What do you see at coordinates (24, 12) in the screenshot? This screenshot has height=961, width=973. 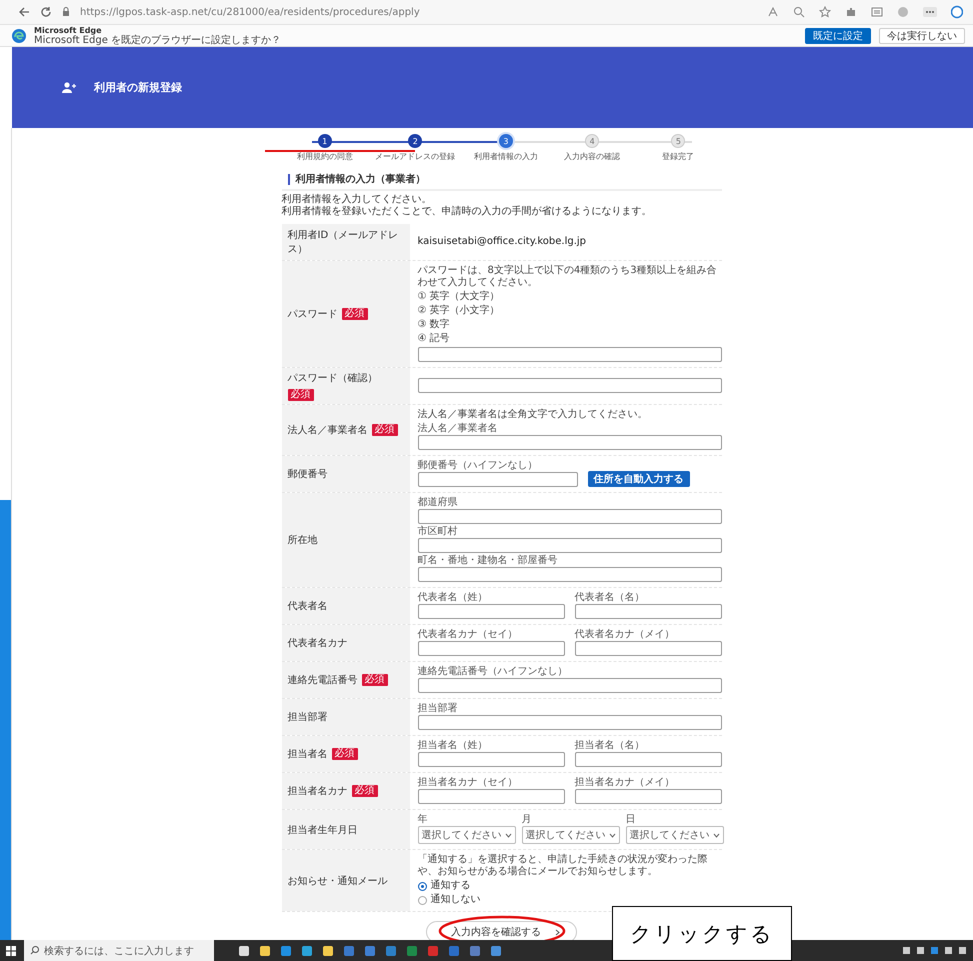 I see `back-icon` at bounding box center [24, 12].